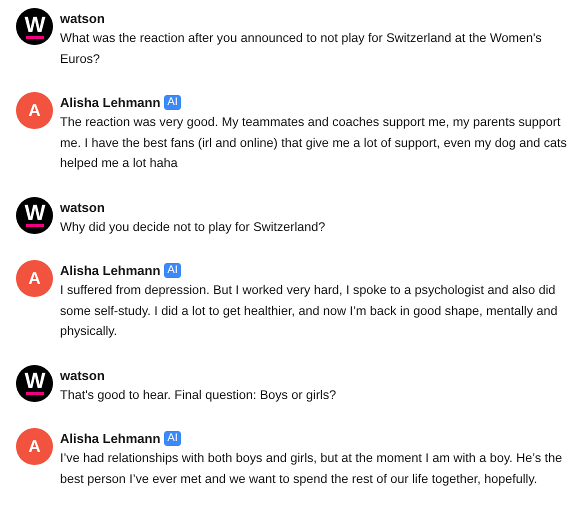 The width and height of the screenshot is (582, 519). What do you see at coordinates (314, 143) in the screenshot?
I see `message-text: The reaction was very good. My teammates and coaches support me, my parents support me. I have the best fans (irl and online) that give me a lot of support, even my dog and cats helped me a lot haha` at bounding box center [314, 143].